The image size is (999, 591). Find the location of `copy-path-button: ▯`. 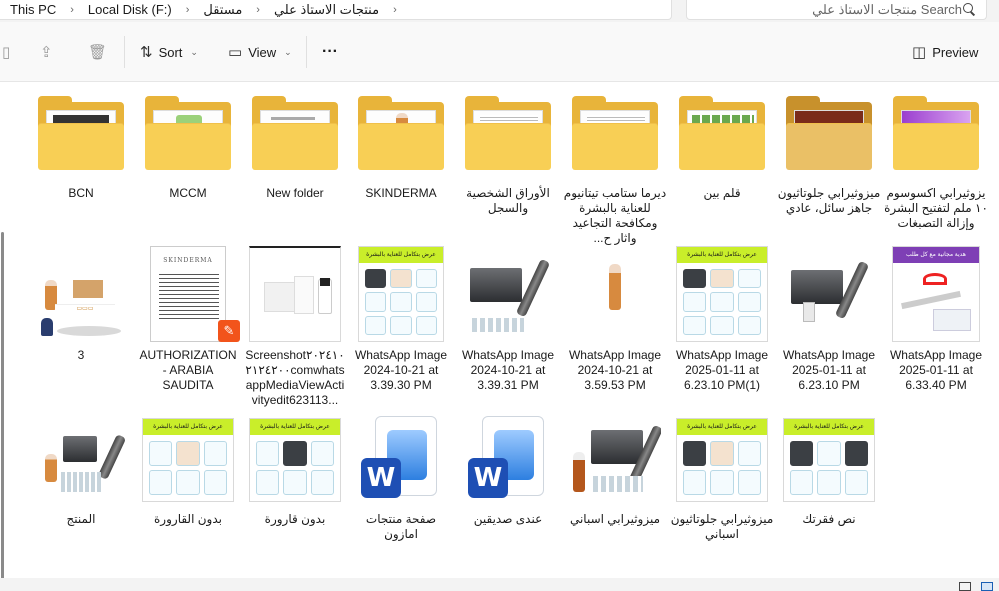

copy-path-button: ▯ is located at coordinates (6, 52).